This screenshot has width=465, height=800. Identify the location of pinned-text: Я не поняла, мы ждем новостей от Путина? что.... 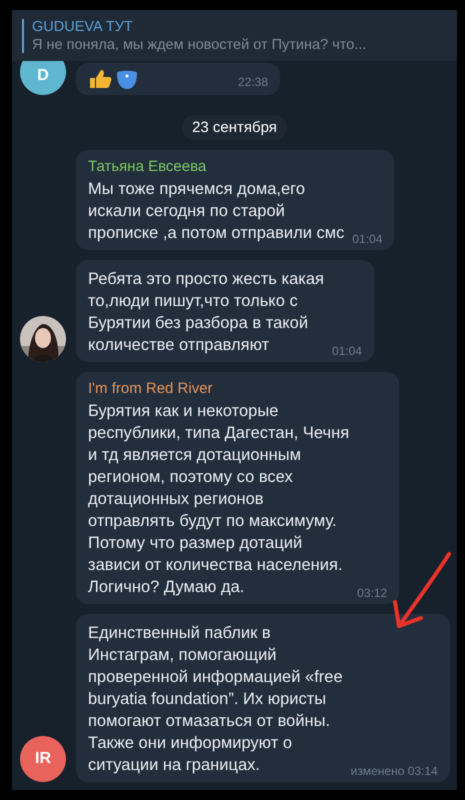
(199, 45).